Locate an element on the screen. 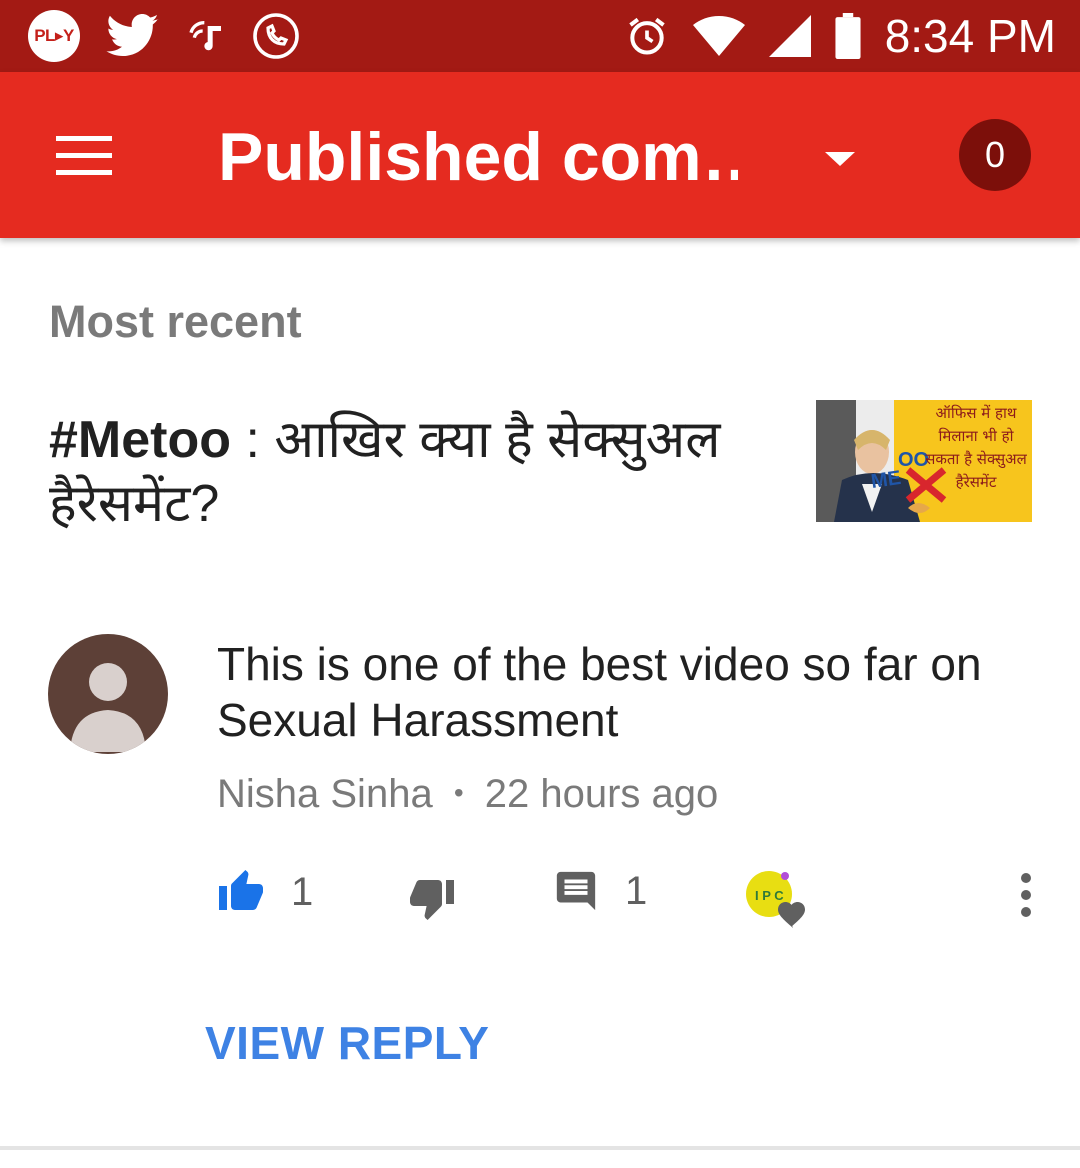 This screenshot has width=1080, height=1168. creator-avatar-text: I P C is located at coordinates (769, 895).